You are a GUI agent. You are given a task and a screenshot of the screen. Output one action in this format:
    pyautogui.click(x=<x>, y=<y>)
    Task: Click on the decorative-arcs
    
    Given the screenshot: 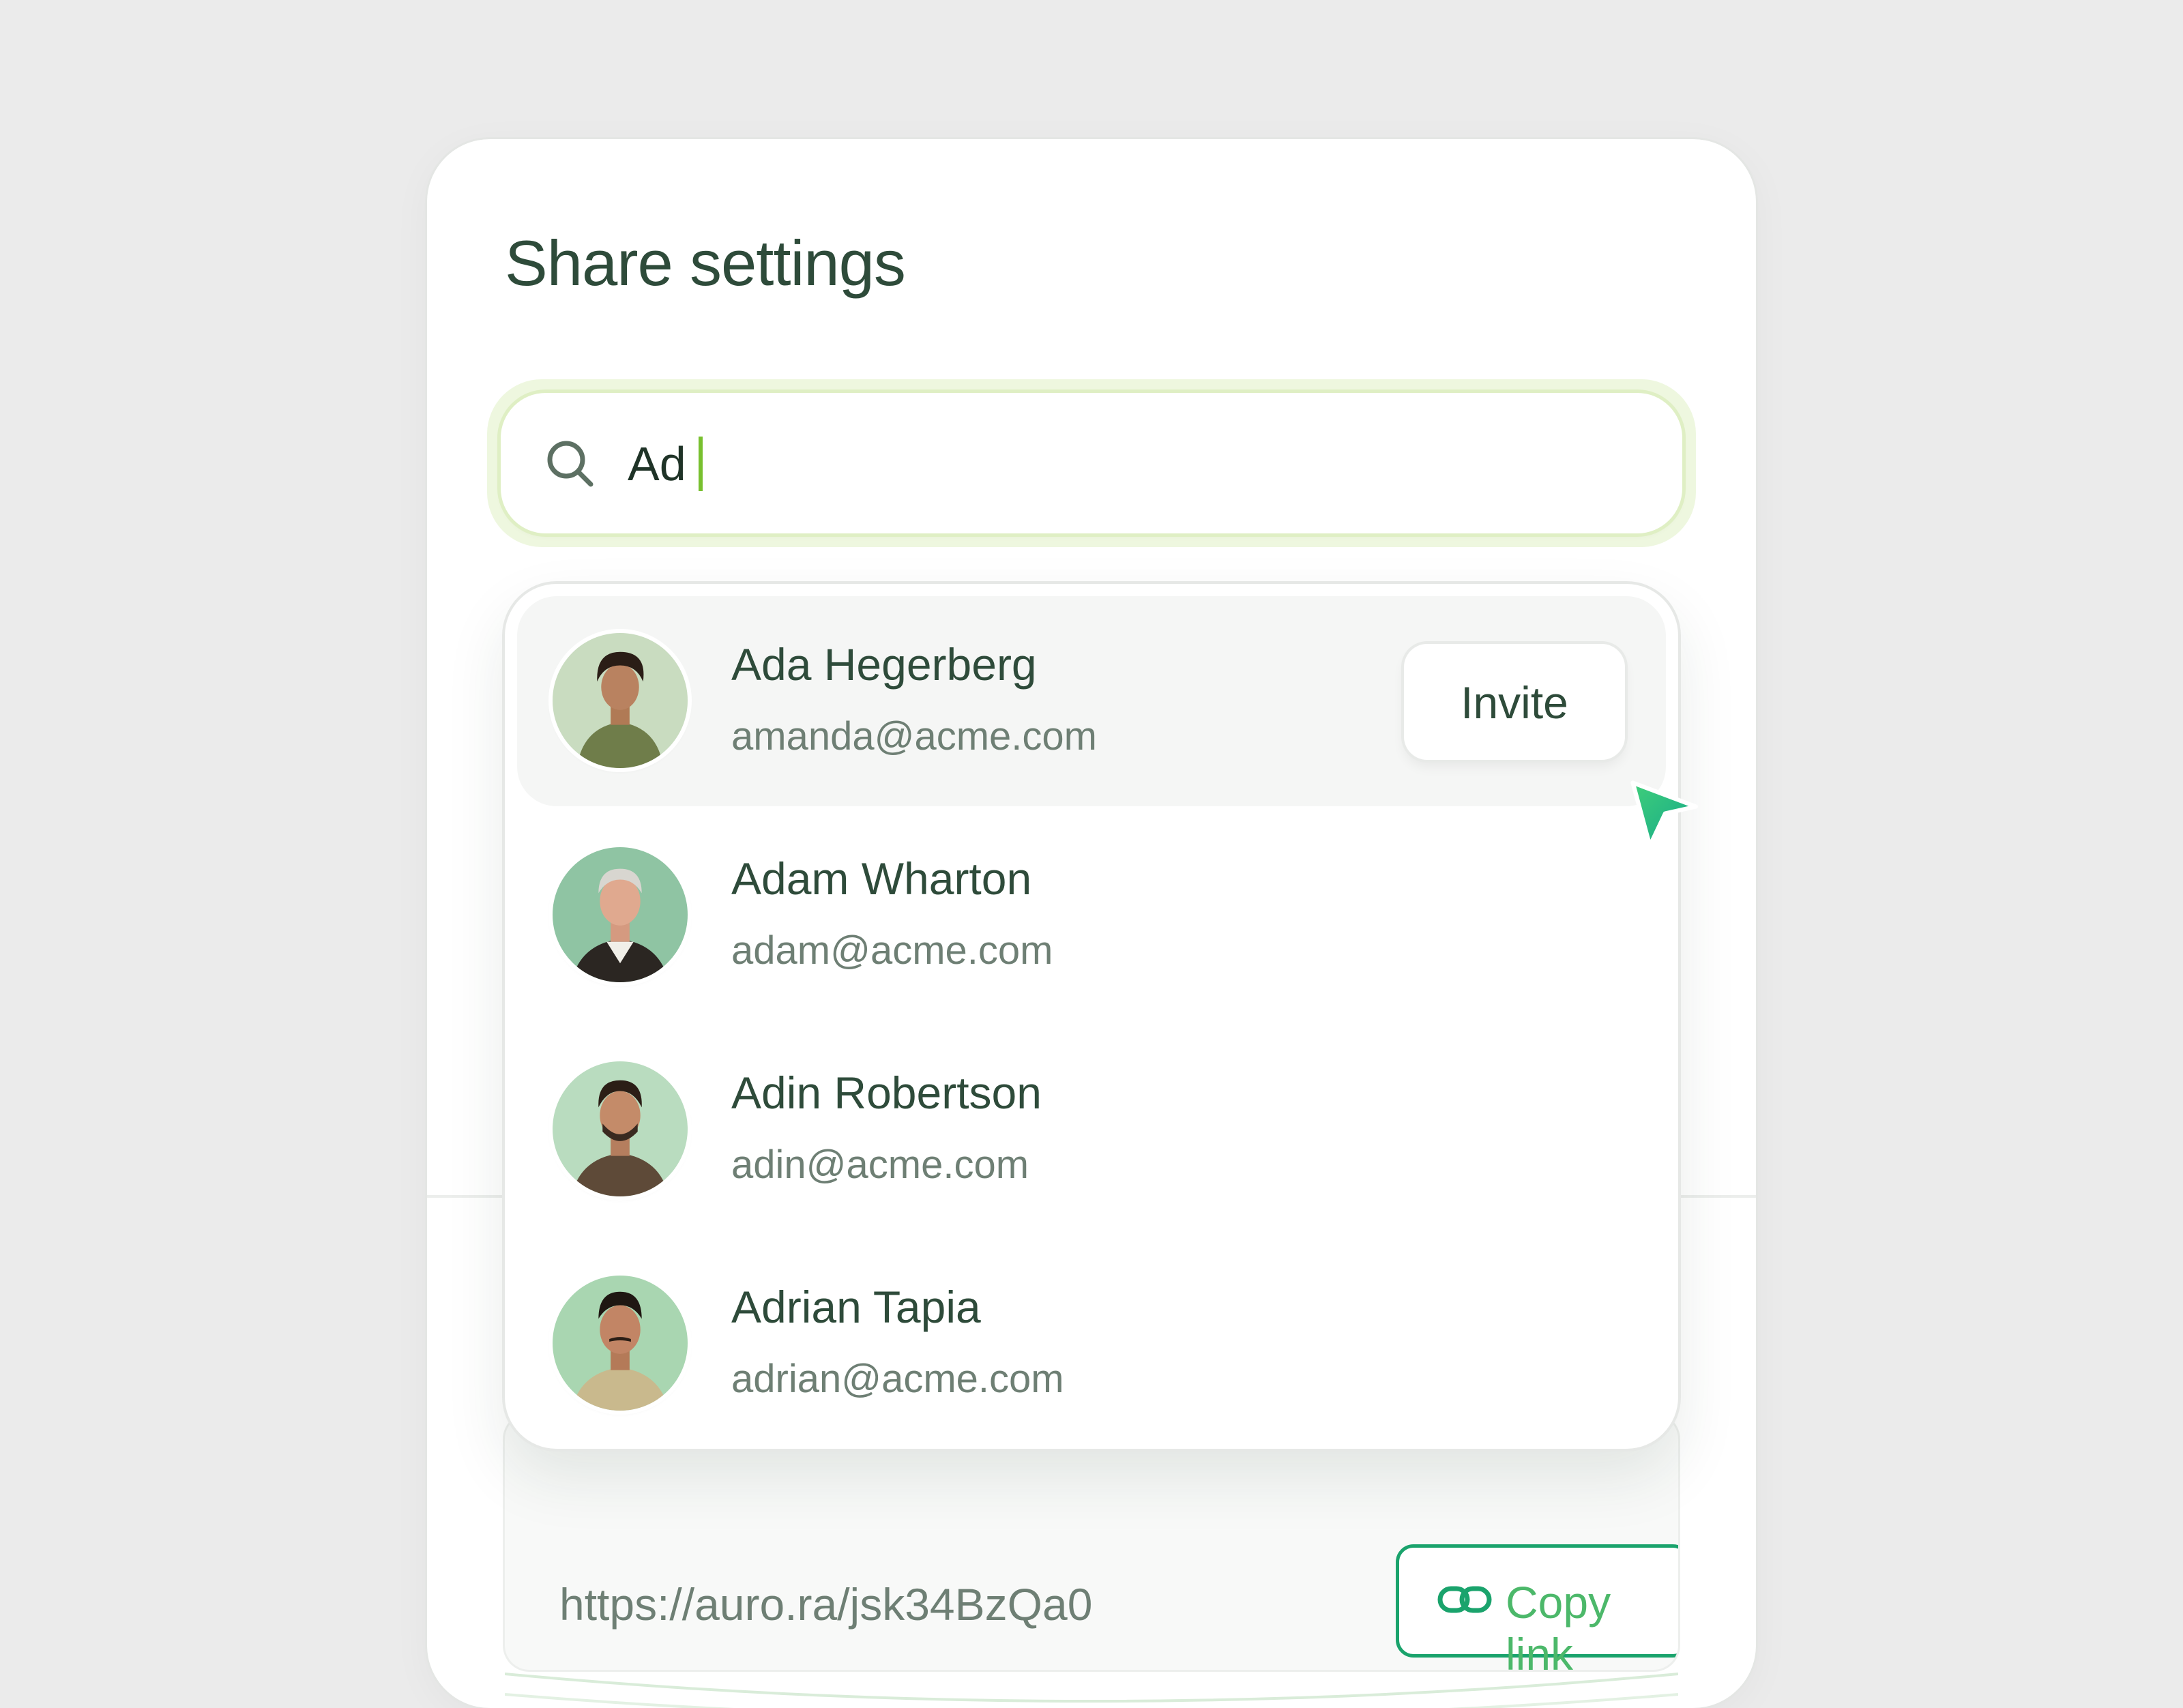 What is the action you would take?
    pyautogui.click(x=1091, y=1690)
    